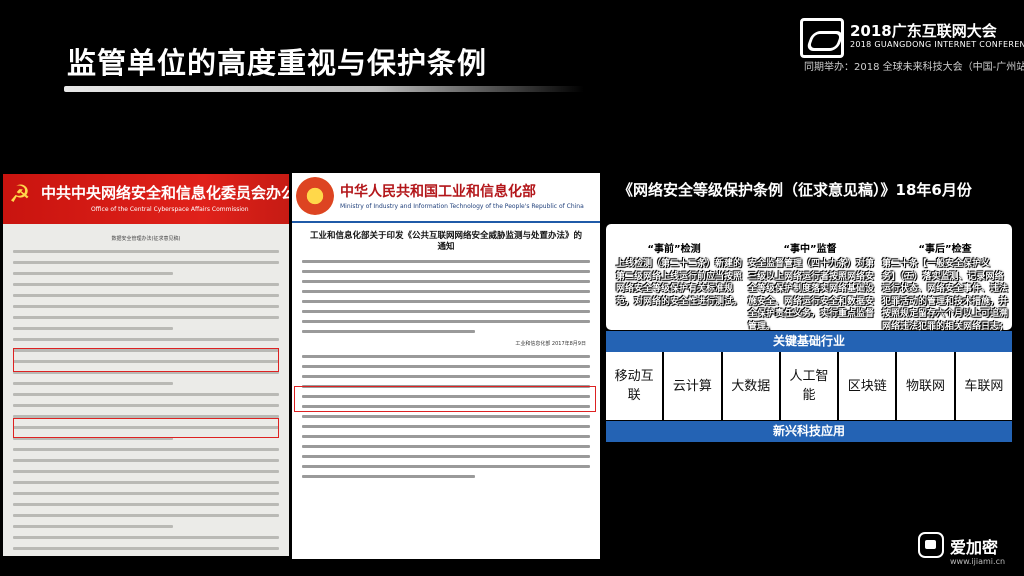  Describe the element at coordinates (445, 242) in the screenshot. I see `miit-notice-title: 工业和信息化部关于印发《公共互联网网络安全威胁监测与处置办法》的通知` at that location.